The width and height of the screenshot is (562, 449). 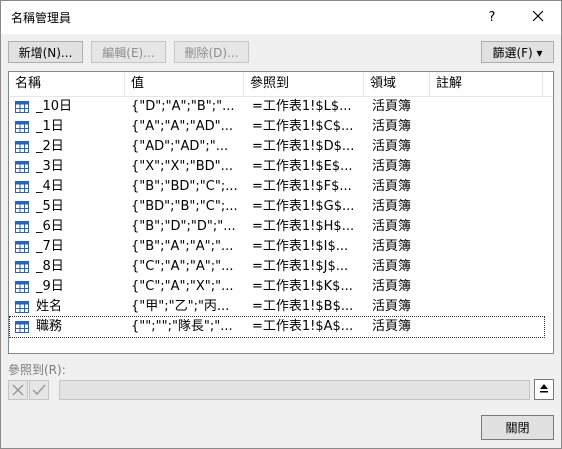 I want to click on cell-name: _9日, so click(x=50, y=286).